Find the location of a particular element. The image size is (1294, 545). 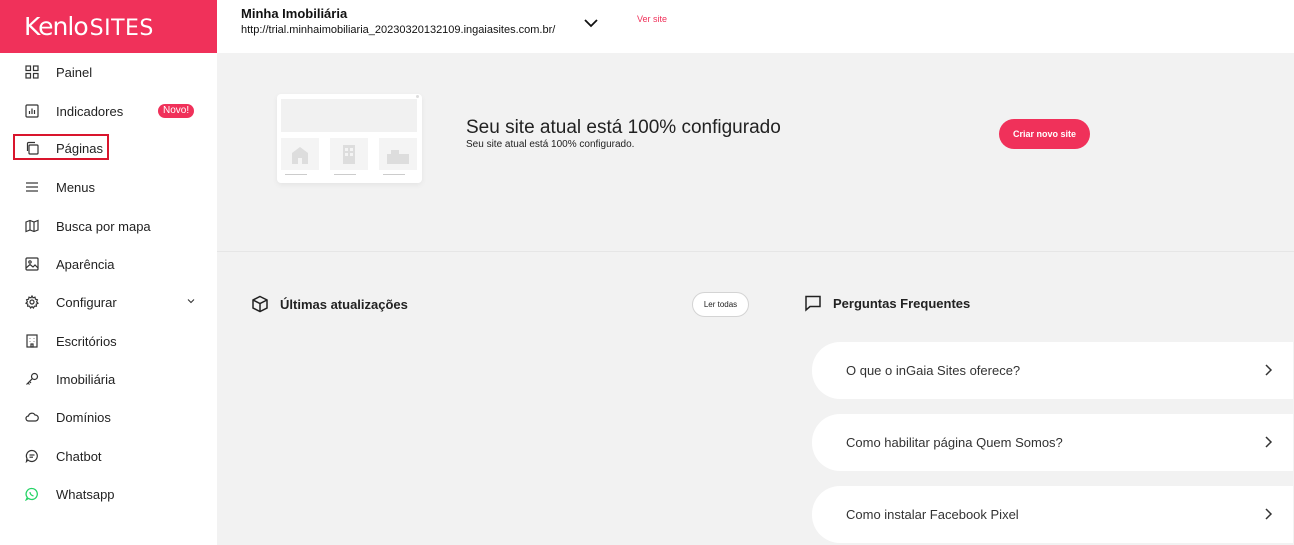

sidebar-item-escritorios: Escritórios is located at coordinates (108, 341).